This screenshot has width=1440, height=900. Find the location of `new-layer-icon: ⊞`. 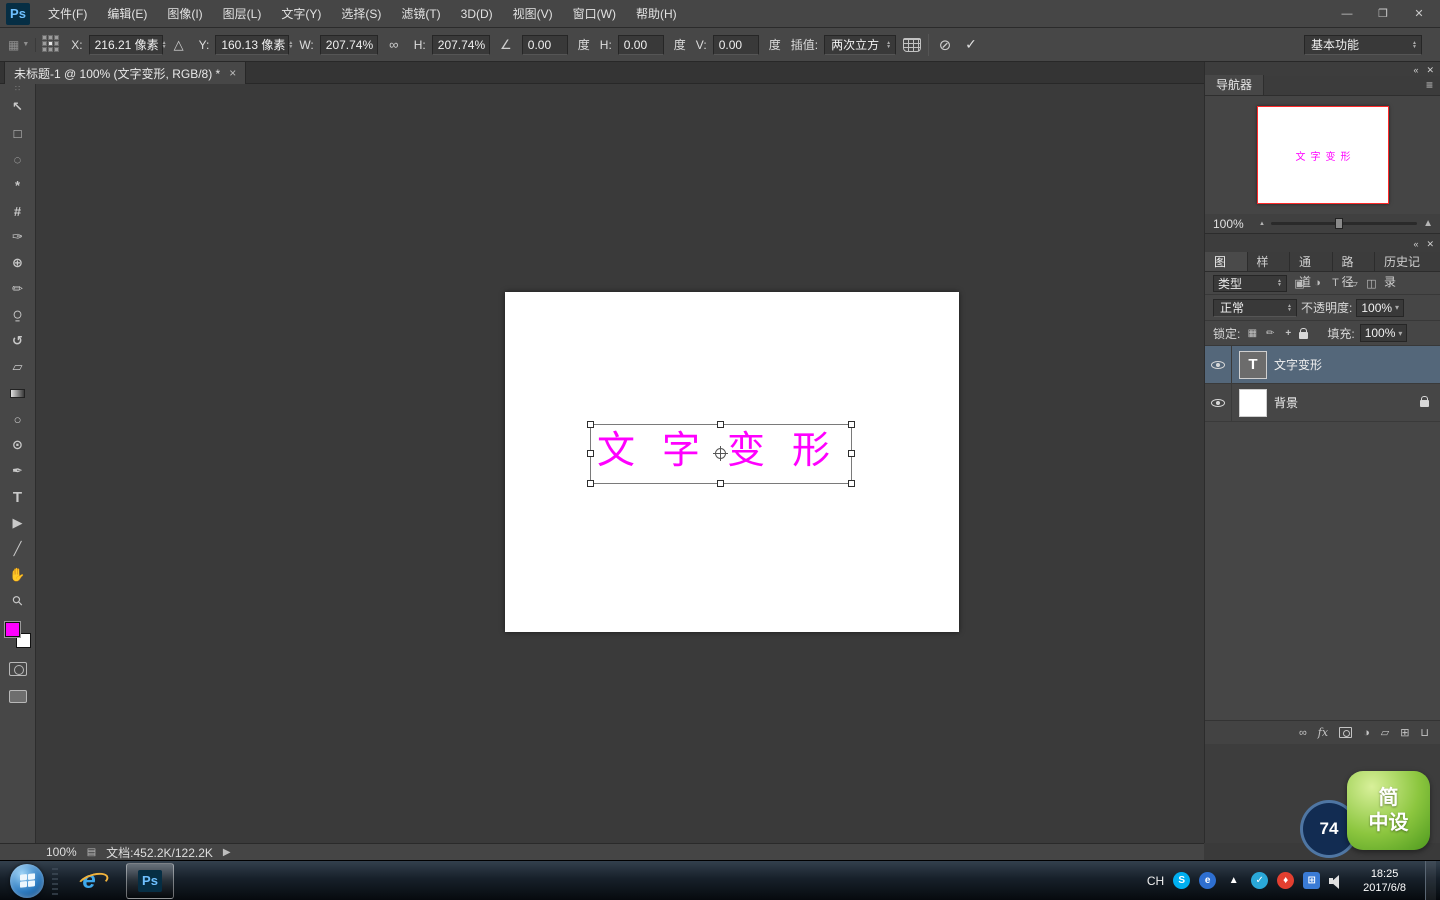

new-layer-icon: ⊞ is located at coordinates (1404, 732).